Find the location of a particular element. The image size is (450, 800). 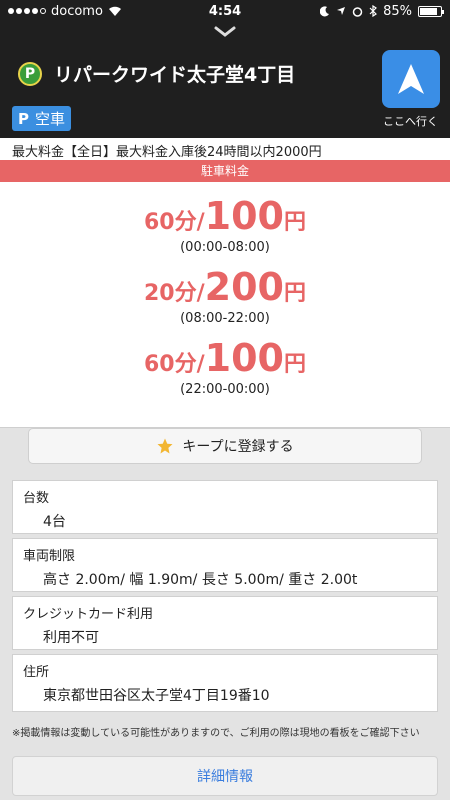

info-label: クレジットカード利用 is located at coordinates (88, 614).